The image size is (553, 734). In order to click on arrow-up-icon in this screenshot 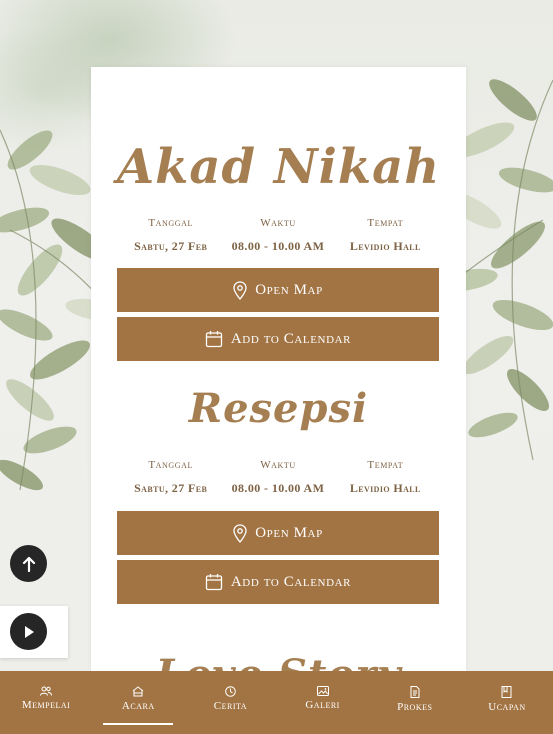, I will do `click(28, 564)`.